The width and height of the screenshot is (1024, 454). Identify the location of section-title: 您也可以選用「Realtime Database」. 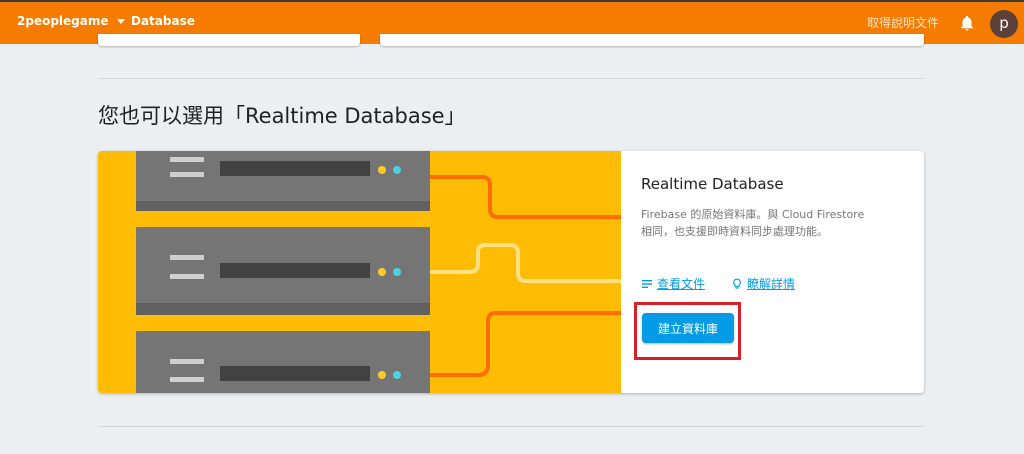
(282, 116).